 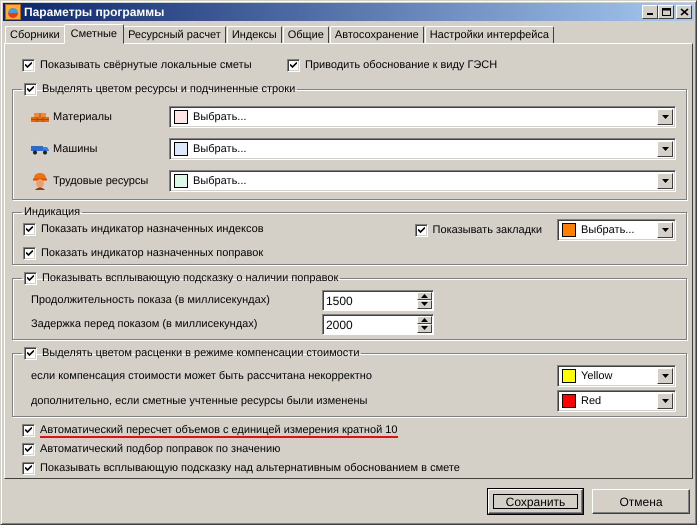 What do you see at coordinates (201, 353) in the screenshot?
I see `checkbox-label: Выделять цветом расценки в режиме компенсации стоимости` at bounding box center [201, 353].